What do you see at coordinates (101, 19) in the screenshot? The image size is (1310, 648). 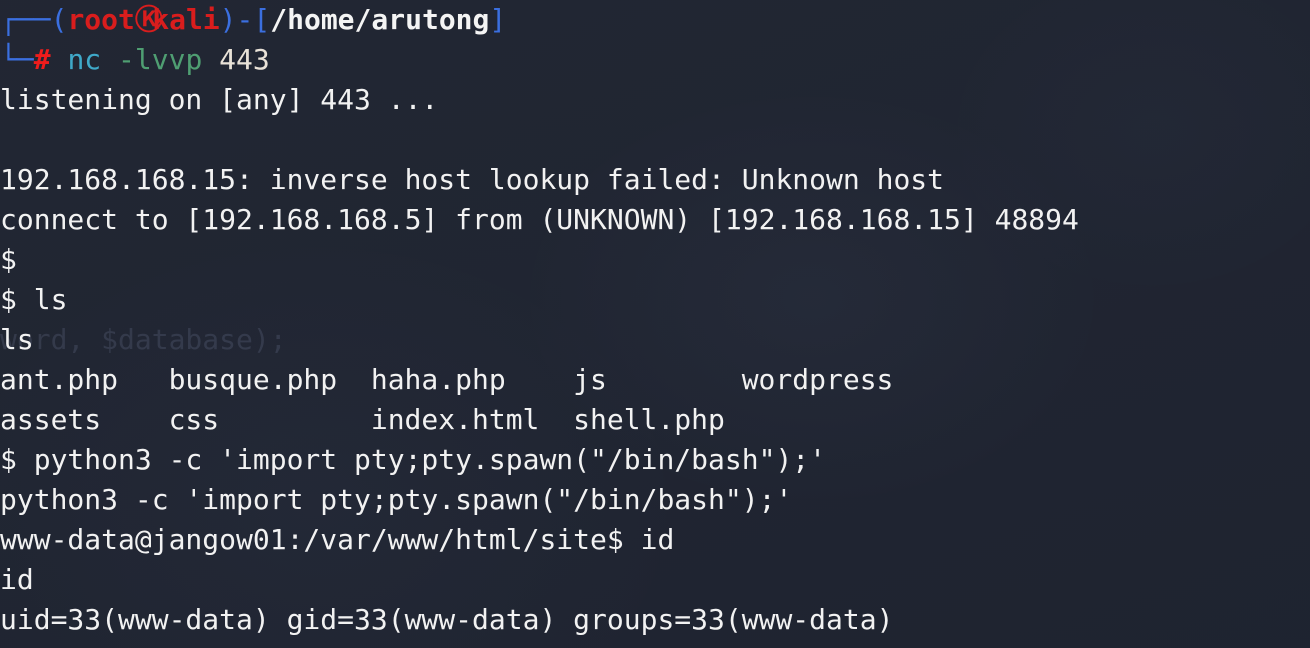 I see `prompt-user: root` at bounding box center [101, 19].